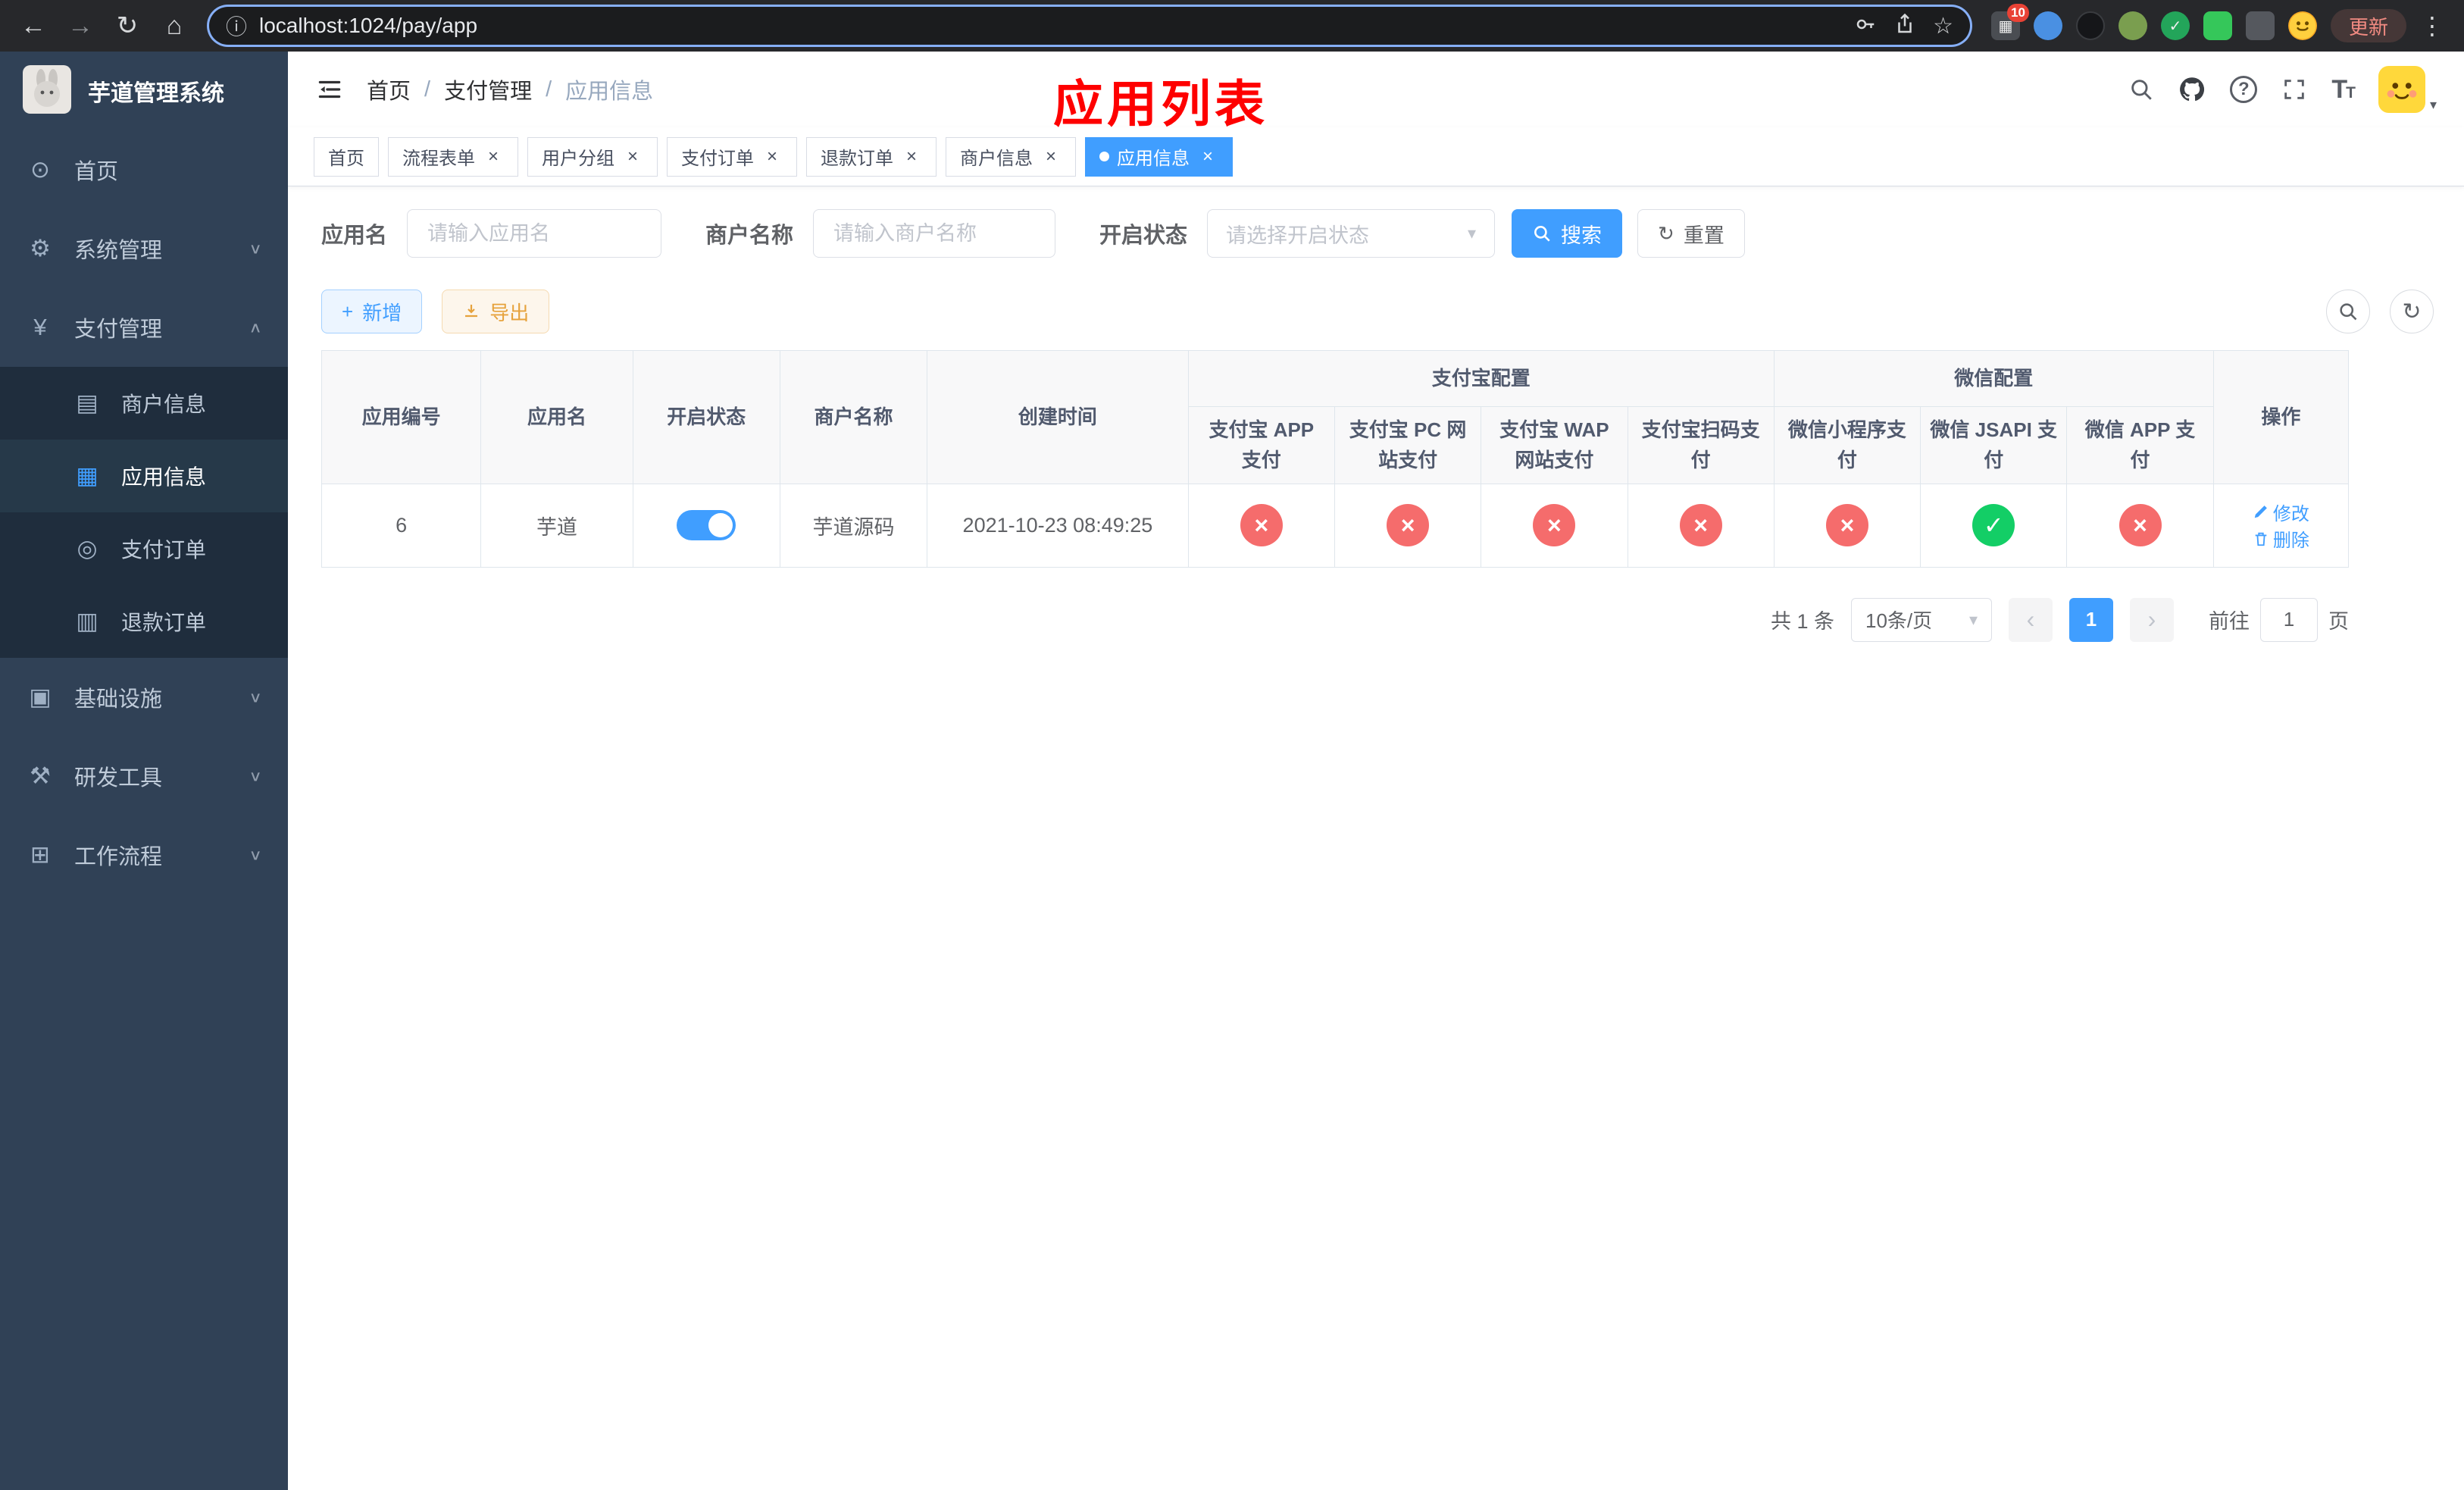  What do you see at coordinates (857, 159) in the screenshot?
I see `tab-label: 退款订单` at bounding box center [857, 159].